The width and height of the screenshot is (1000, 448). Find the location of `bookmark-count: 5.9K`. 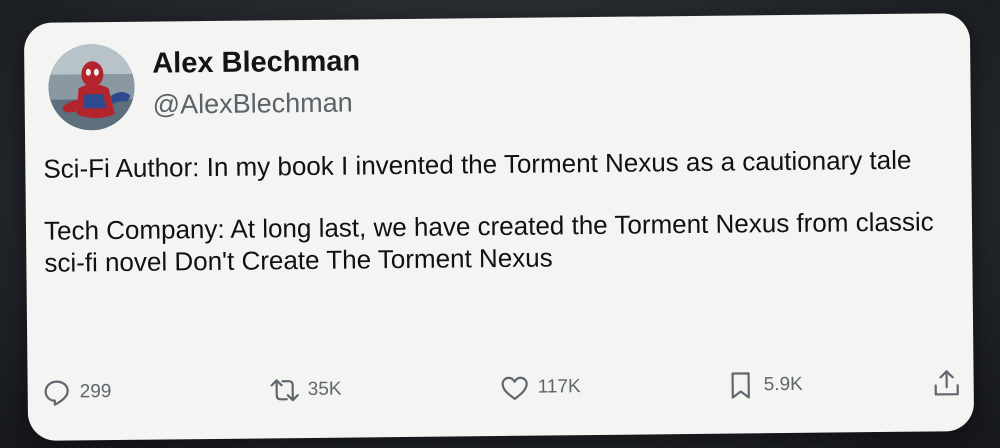

bookmark-count: 5.9K is located at coordinates (783, 384).